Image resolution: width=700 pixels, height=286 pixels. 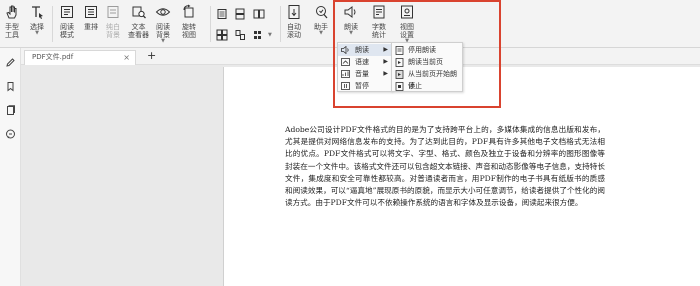 I want to click on text-select-icon, so click(x=37, y=12).